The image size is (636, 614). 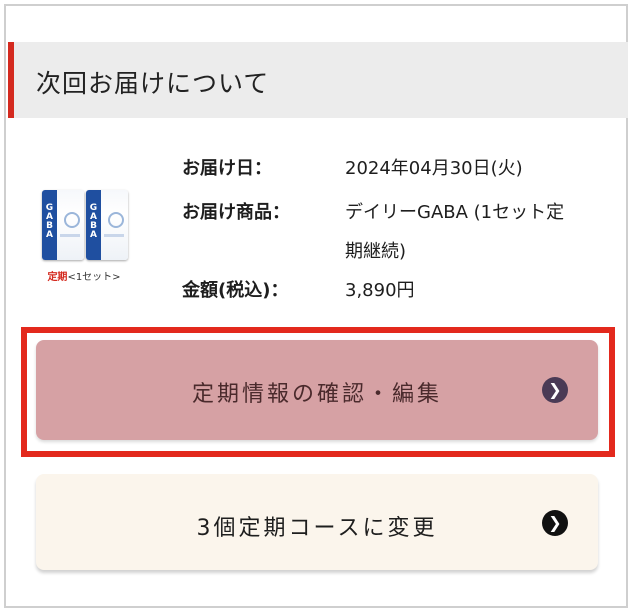 What do you see at coordinates (153, 83) in the screenshot?
I see `section-title: 次回お届けについて` at bounding box center [153, 83].